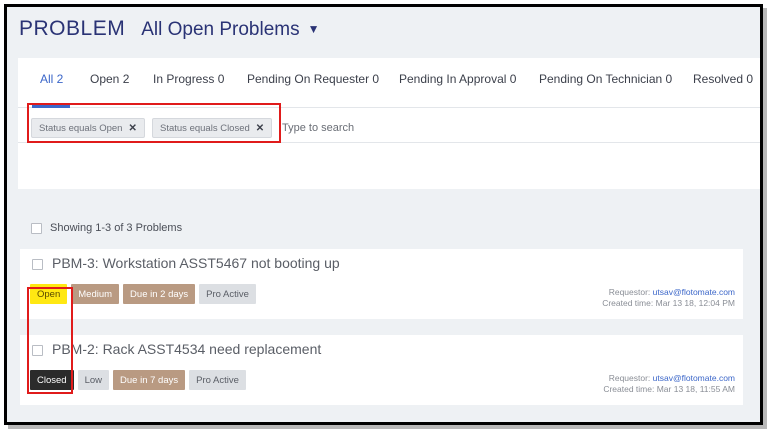 The width and height of the screenshot is (769, 434). What do you see at coordinates (109, 79) in the screenshot?
I see `tab-open: Open 2` at bounding box center [109, 79].